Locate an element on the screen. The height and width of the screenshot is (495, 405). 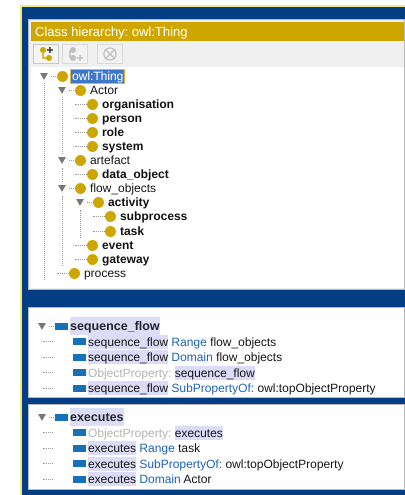
axiom-line: ObjectProperty: executes is located at coordinates (155, 433).